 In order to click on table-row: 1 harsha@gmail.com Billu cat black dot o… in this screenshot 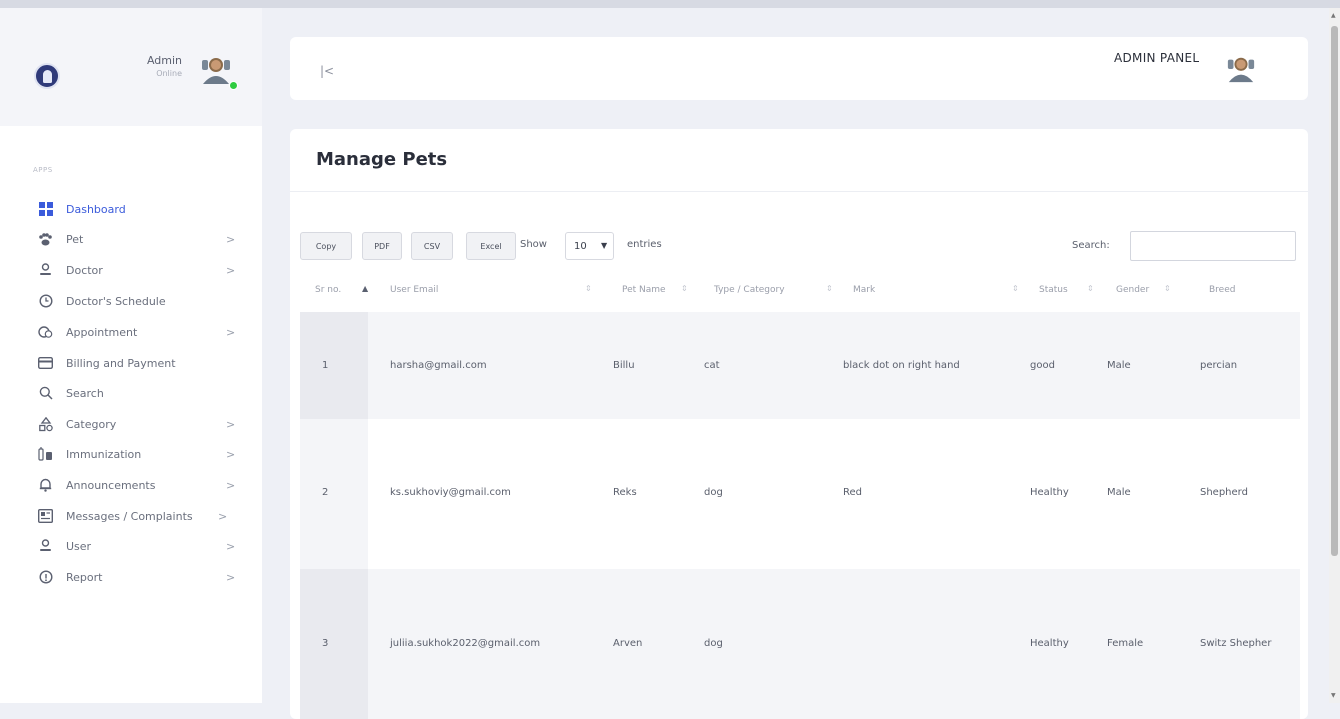, I will do `click(800, 365)`.